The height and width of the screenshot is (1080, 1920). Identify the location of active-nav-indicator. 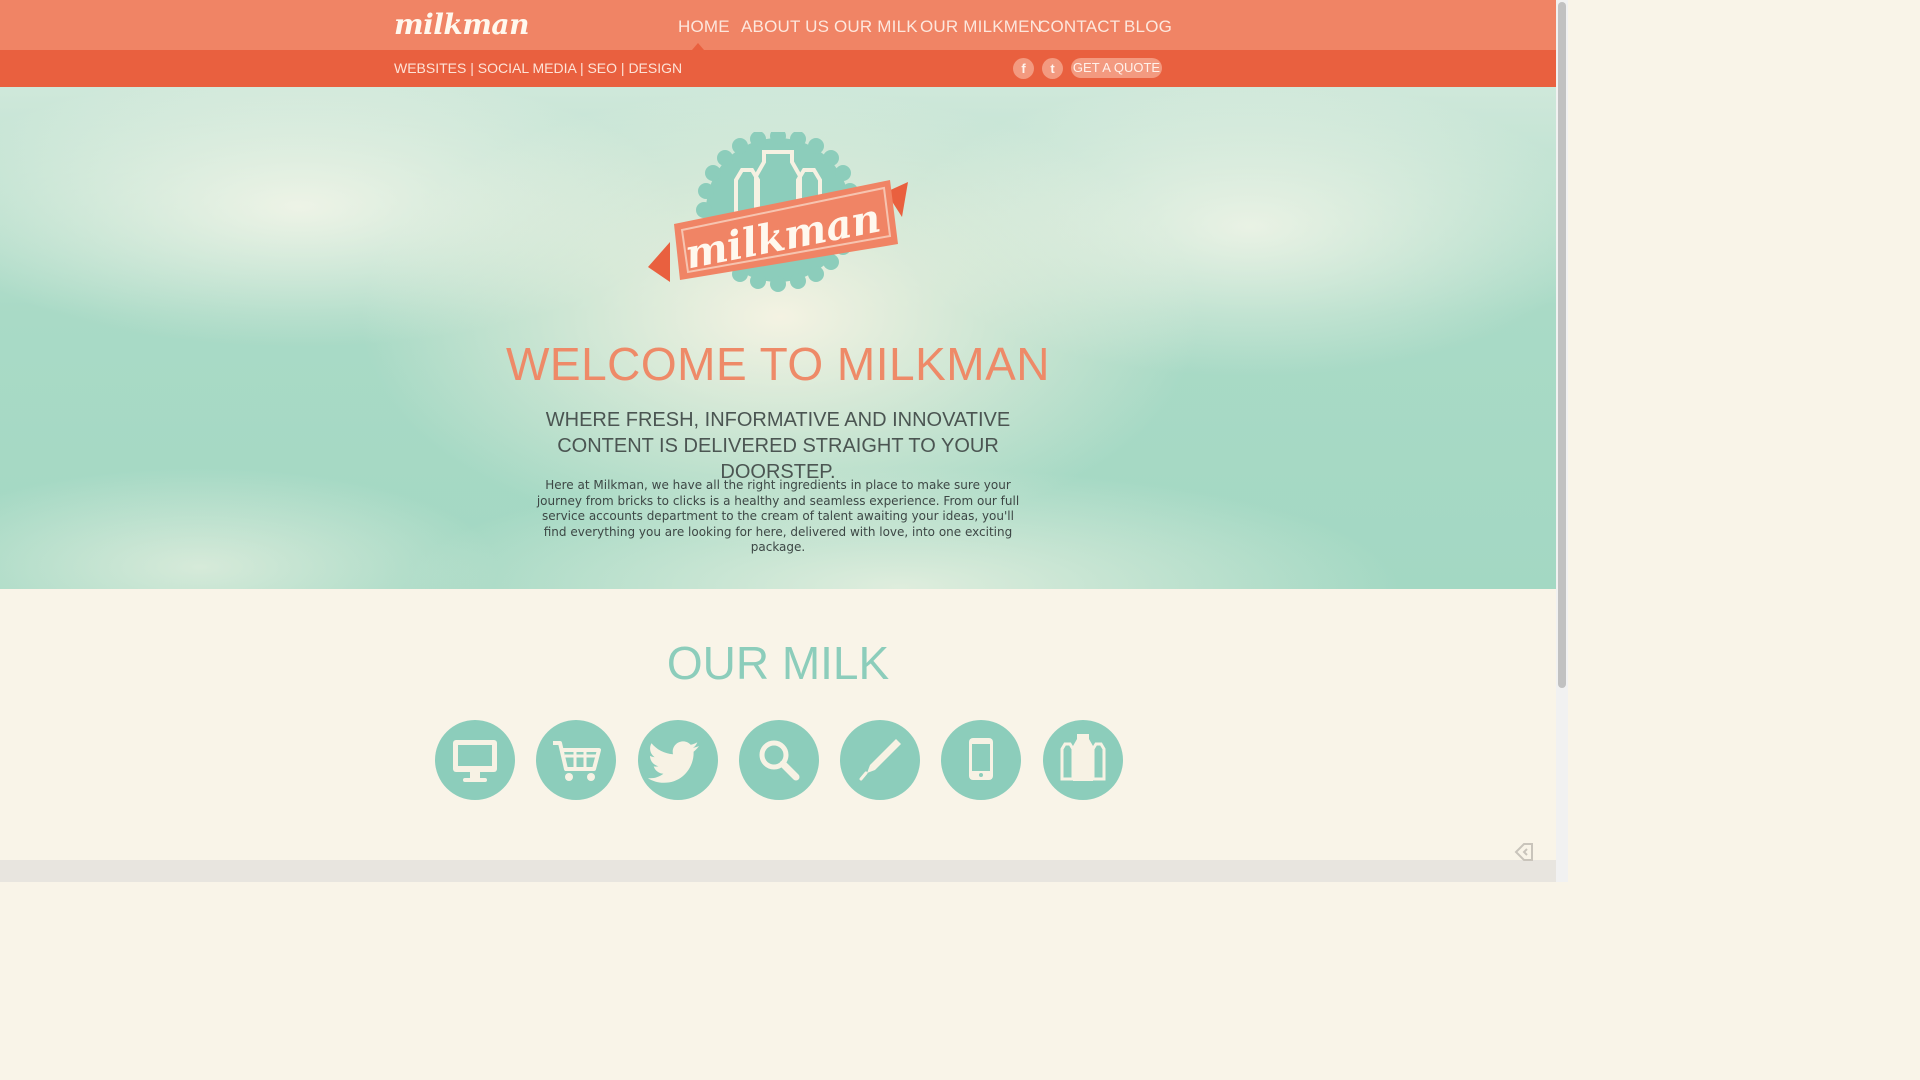
(698, 46).